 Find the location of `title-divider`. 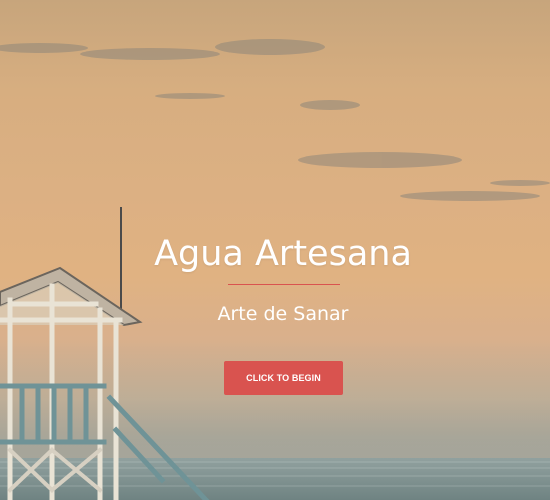

title-divider is located at coordinates (284, 284).